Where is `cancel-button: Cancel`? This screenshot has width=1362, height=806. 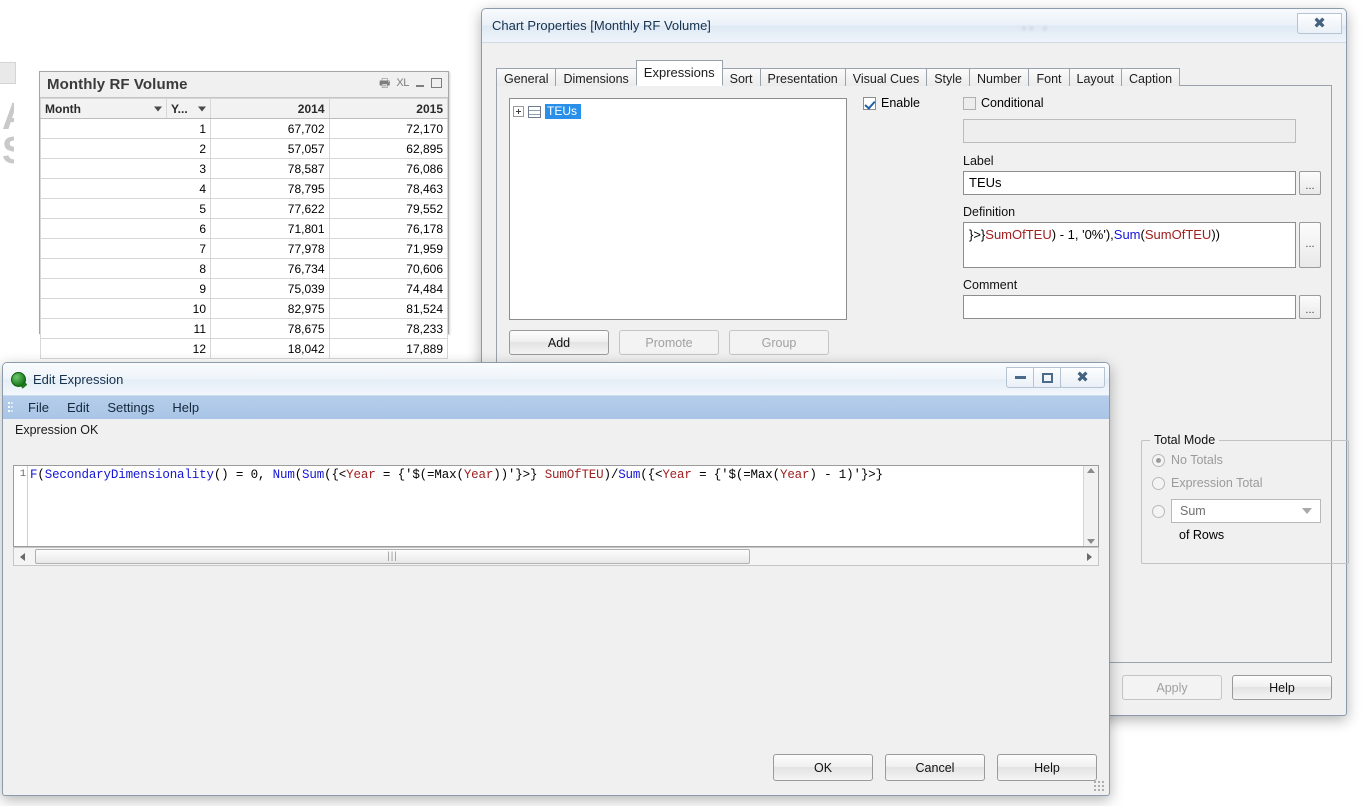 cancel-button: Cancel is located at coordinates (935, 767).